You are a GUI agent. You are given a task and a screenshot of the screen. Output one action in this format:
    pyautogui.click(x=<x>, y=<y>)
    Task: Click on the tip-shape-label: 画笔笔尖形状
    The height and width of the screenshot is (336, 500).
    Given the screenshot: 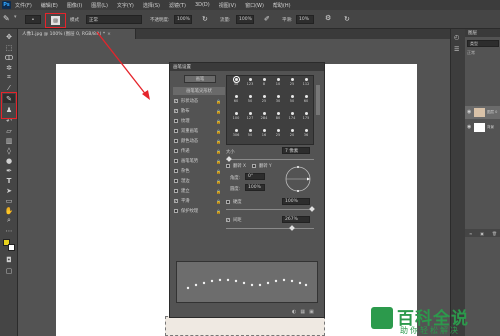 What is the action you would take?
    pyautogui.click(x=199, y=91)
    